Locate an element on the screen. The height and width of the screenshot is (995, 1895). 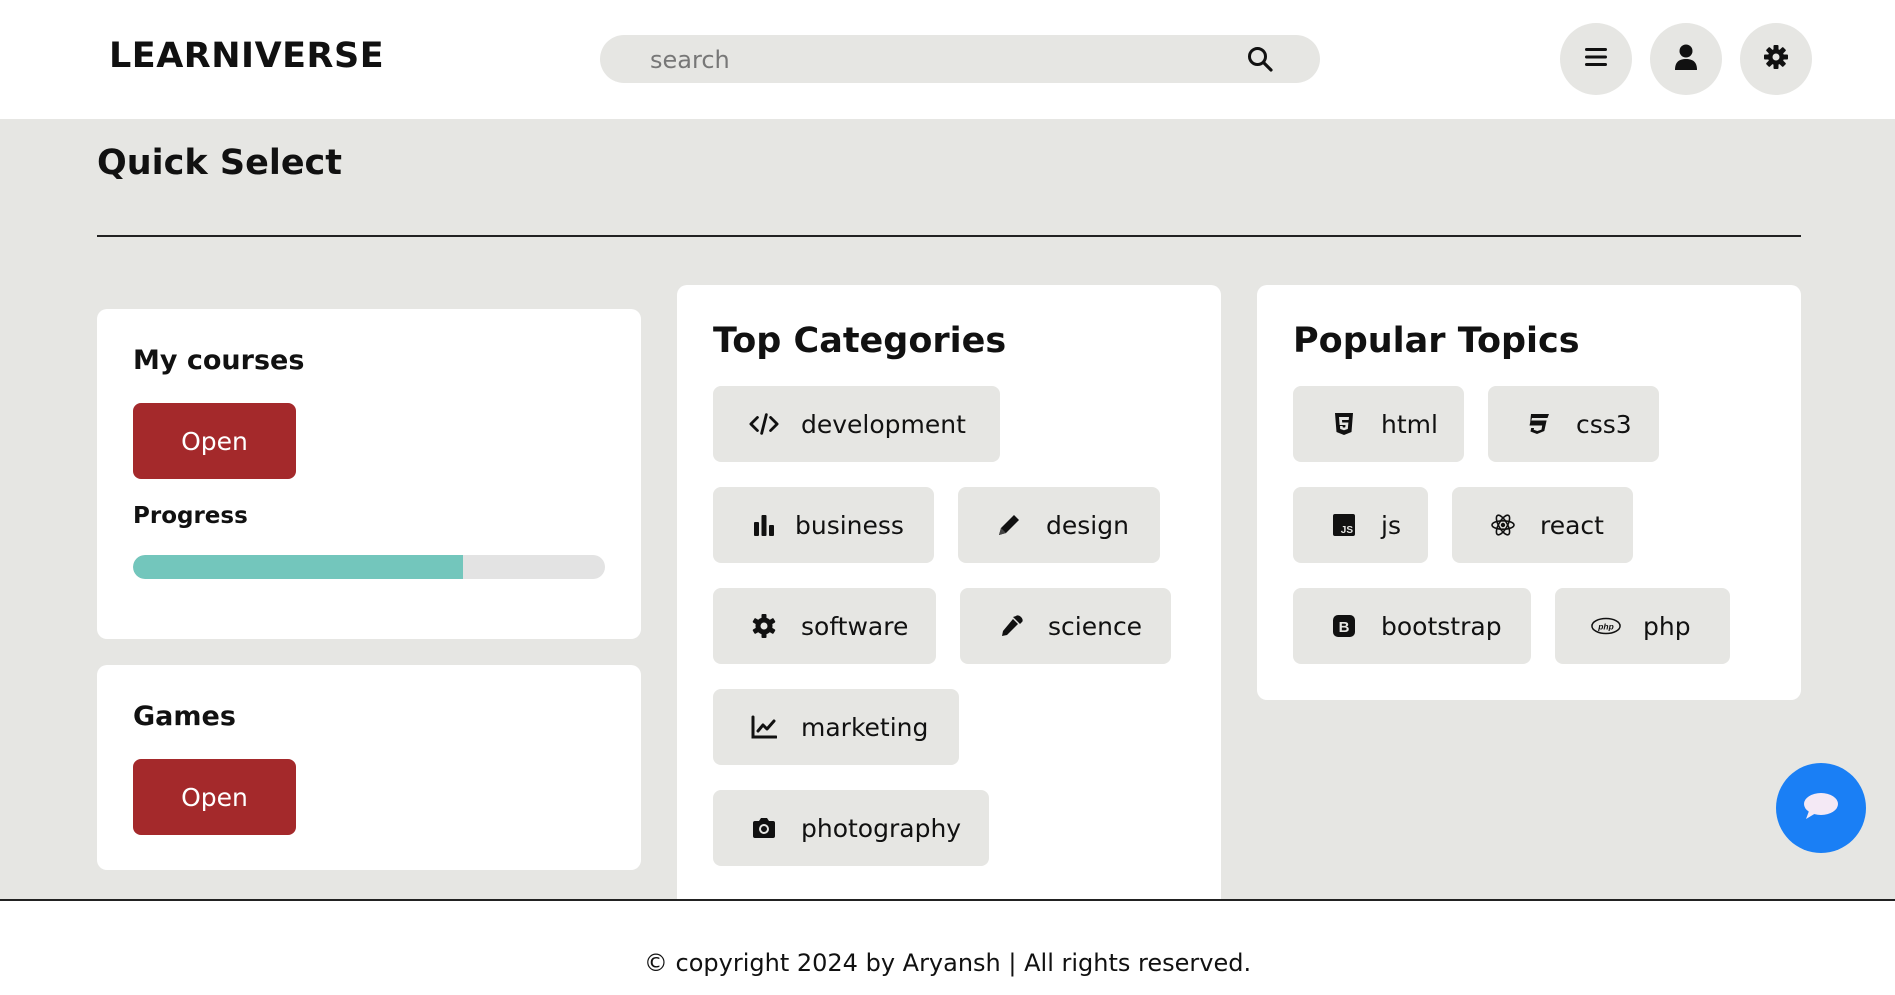
category-photography: photography is located at coordinates (851, 828).